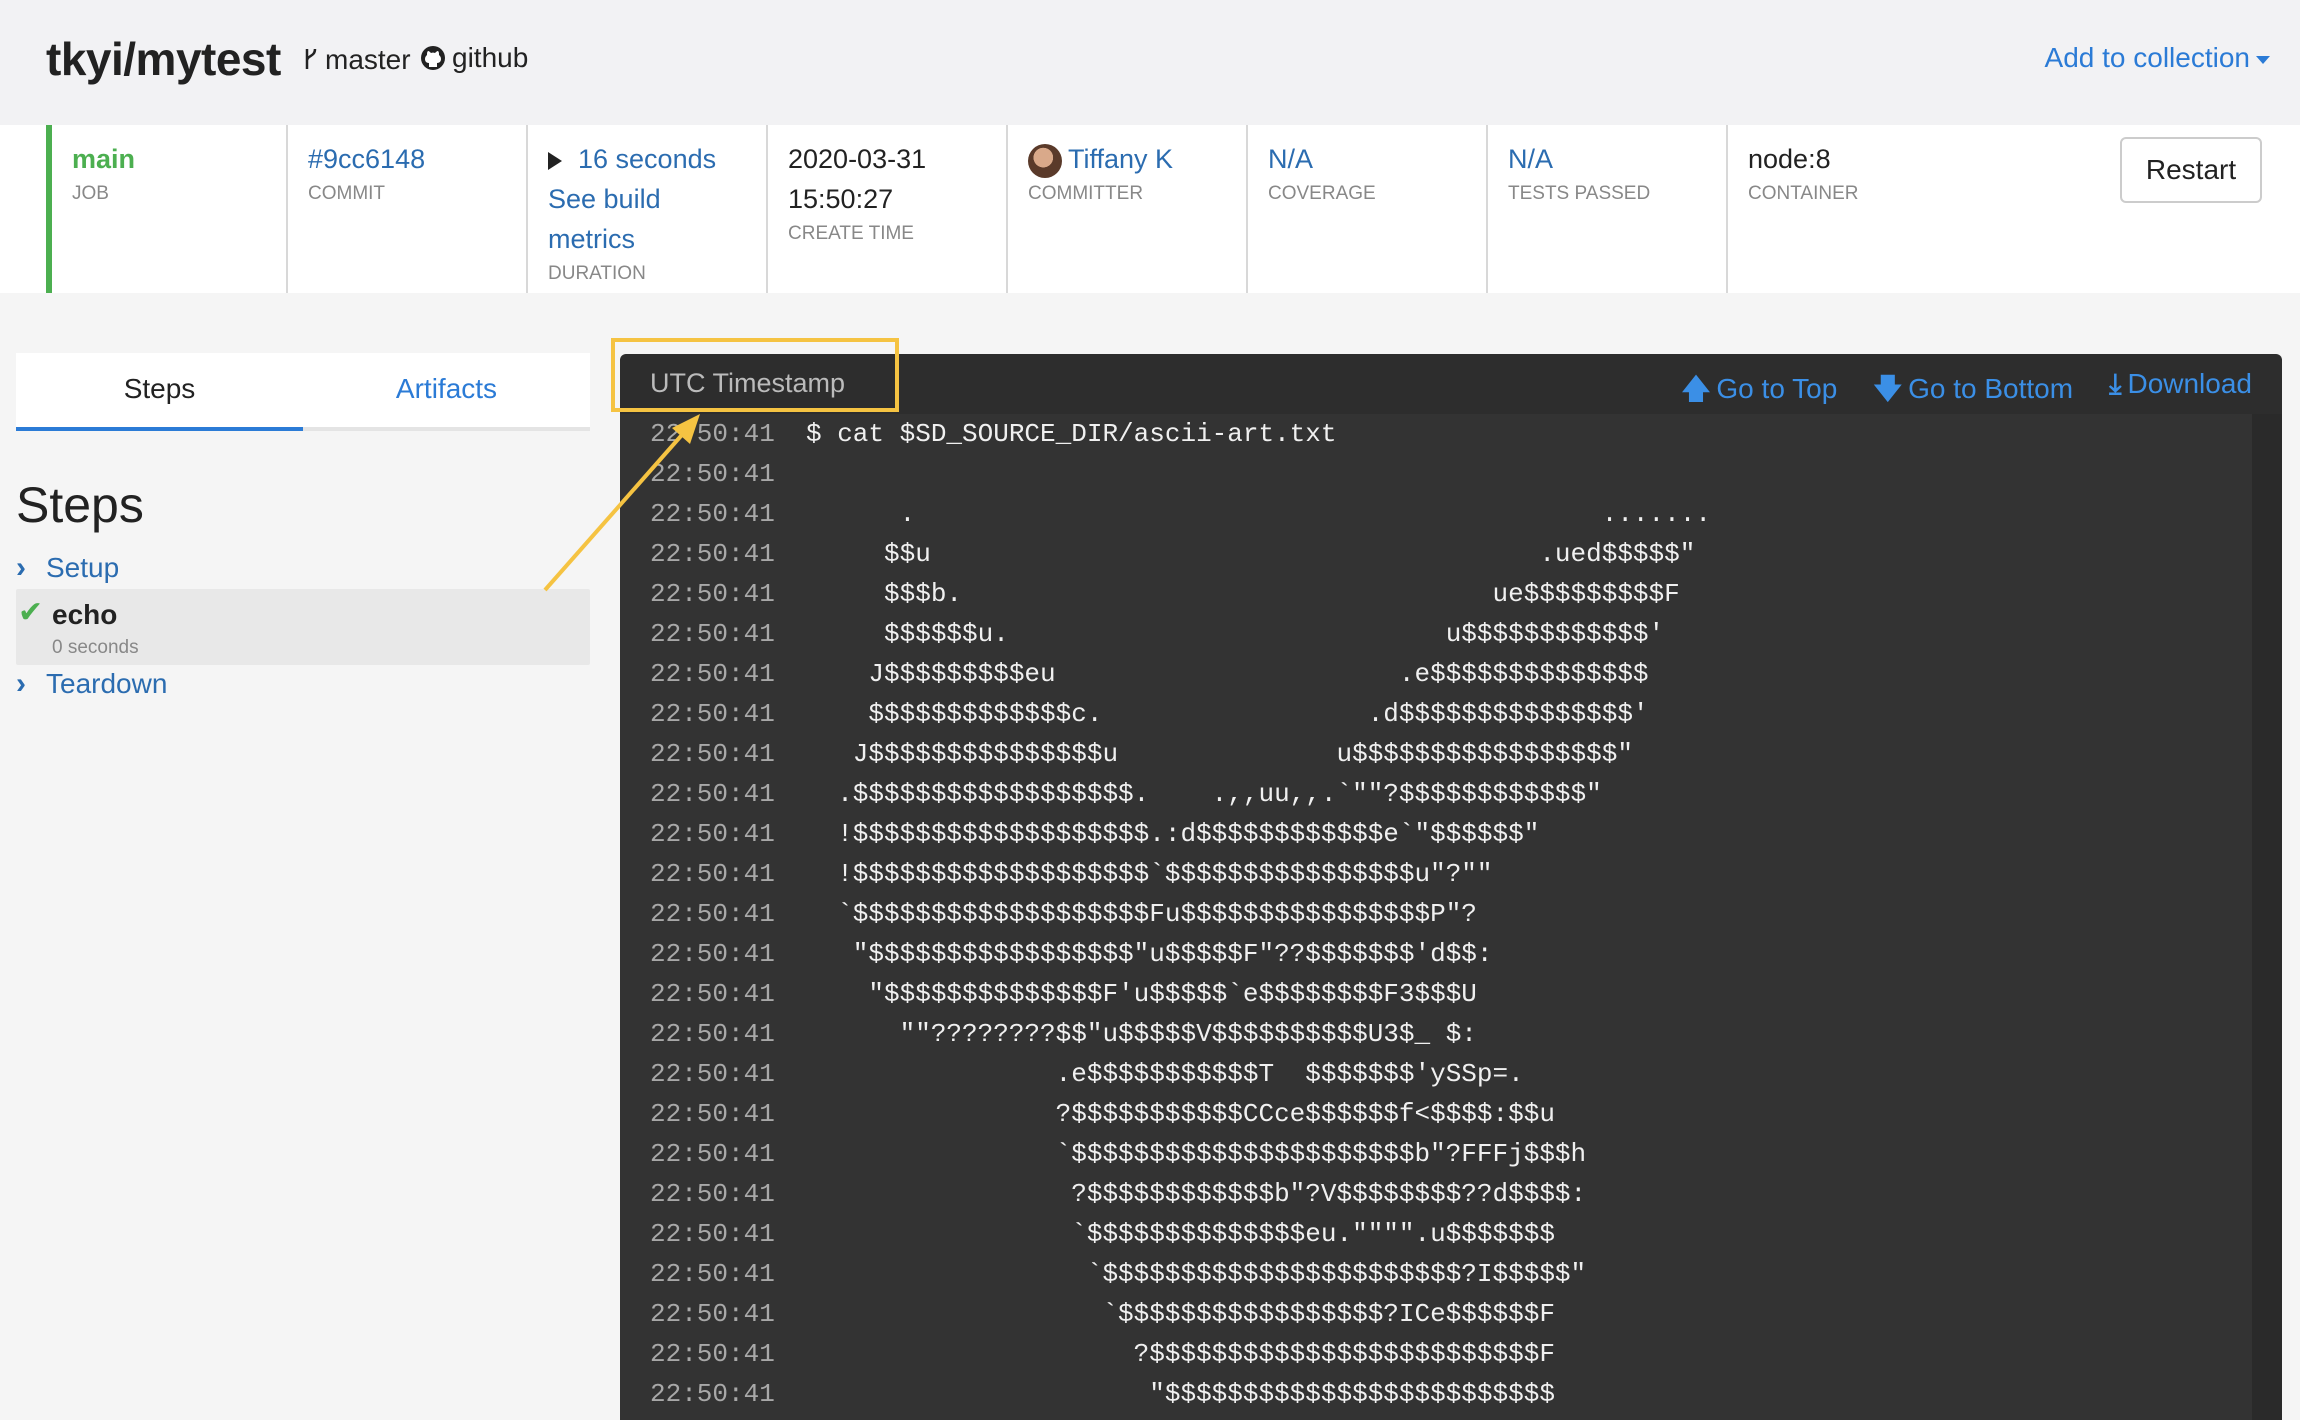  What do you see at coordinates (303, 684) in the screenshot?
I see `step-teardown: › Teardown` at bounding box center [303, 684].